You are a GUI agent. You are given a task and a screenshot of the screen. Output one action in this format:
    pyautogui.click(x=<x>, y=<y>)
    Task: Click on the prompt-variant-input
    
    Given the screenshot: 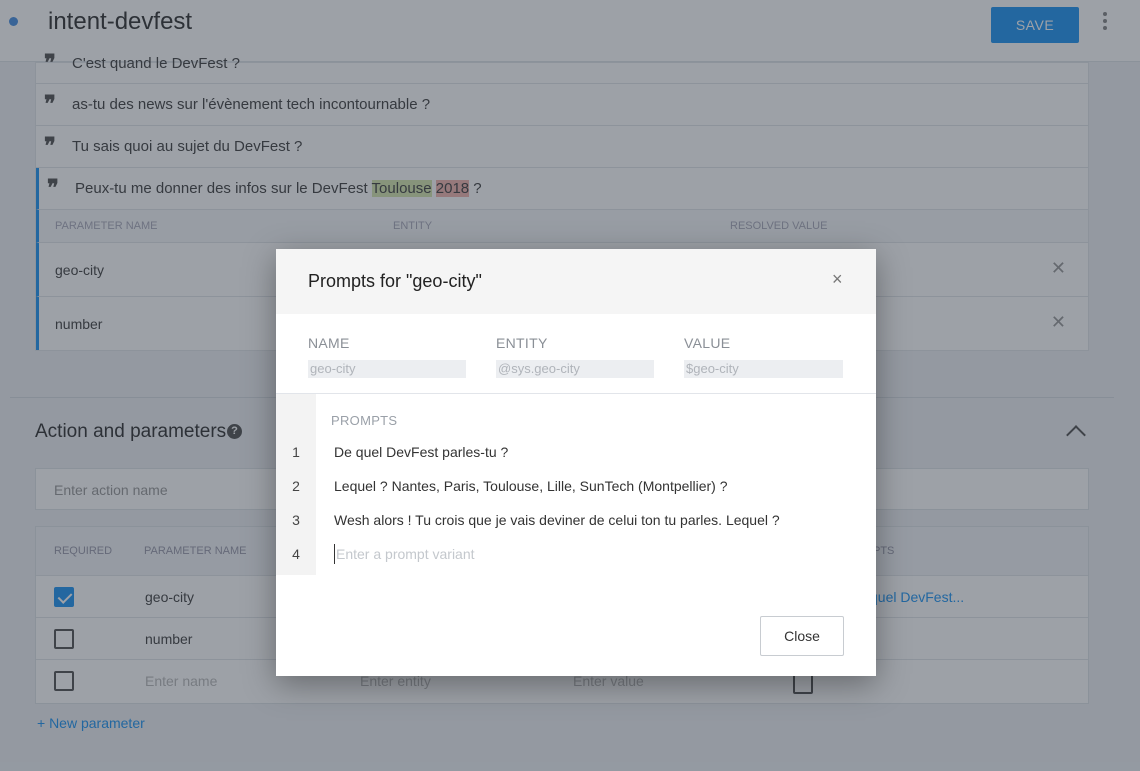 What is the action you would take?
    pyautogui.click(x=584, y=554)
    